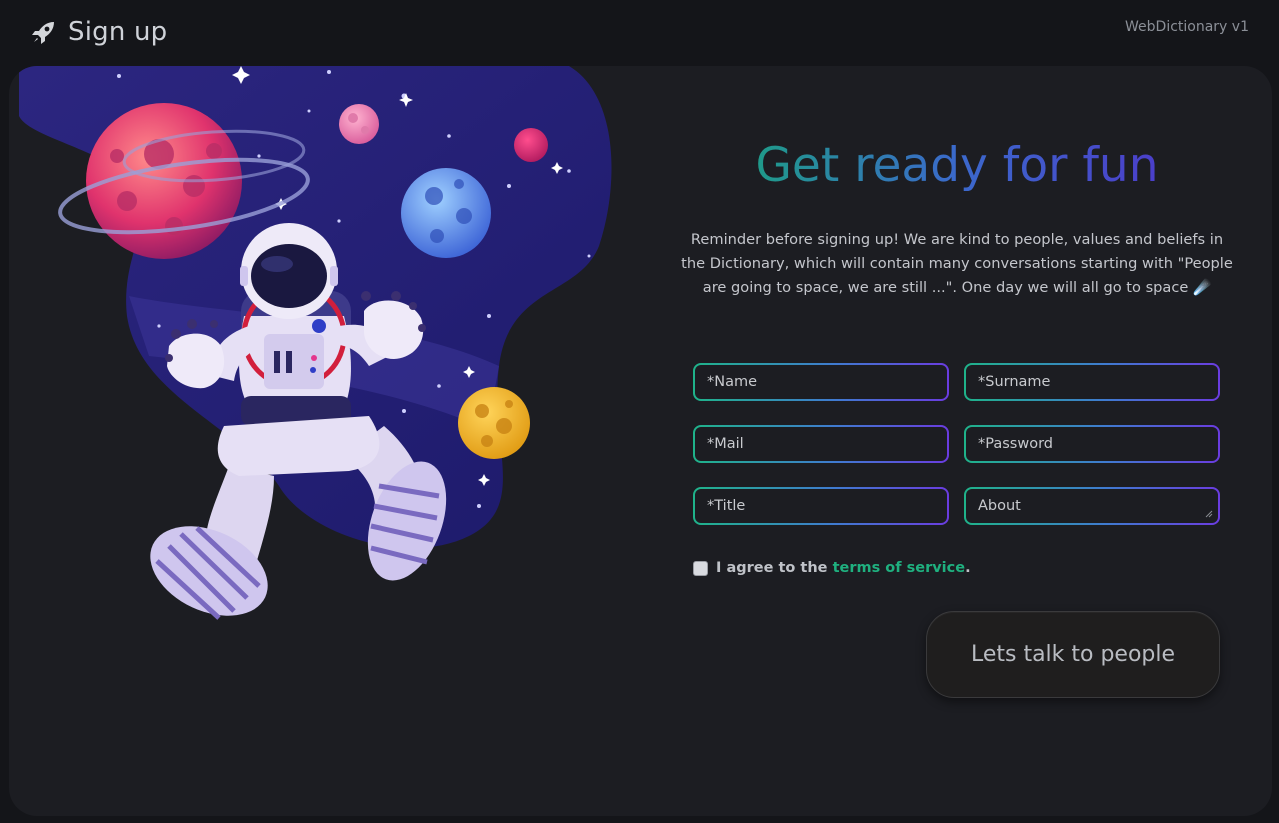 The height and width of the screenshot is (823, 1279). Describe the element at coordinates (899, 568) in the screenshot. I see `terms-of-service-link: terms of service` at that location.